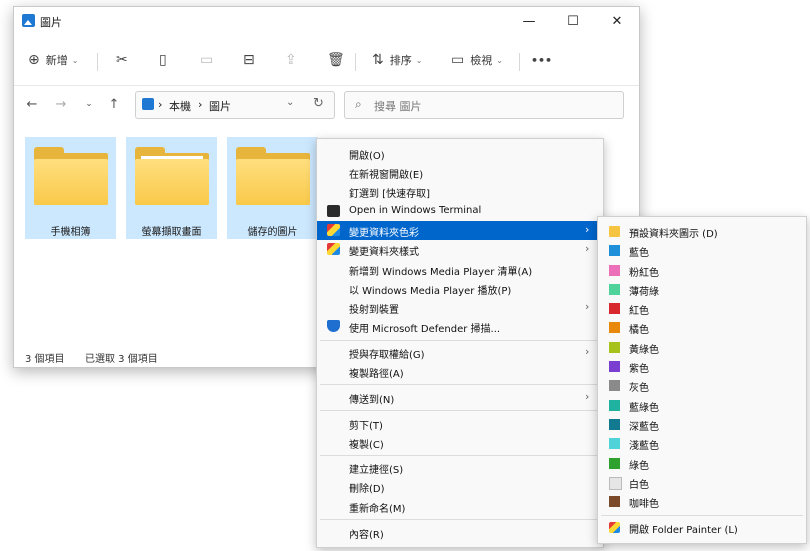  Describe the element at coordinates (235, 105) in the screenshot. I see `address-bar: › 本機 › 圖片 ⌄ ↻` at that location.